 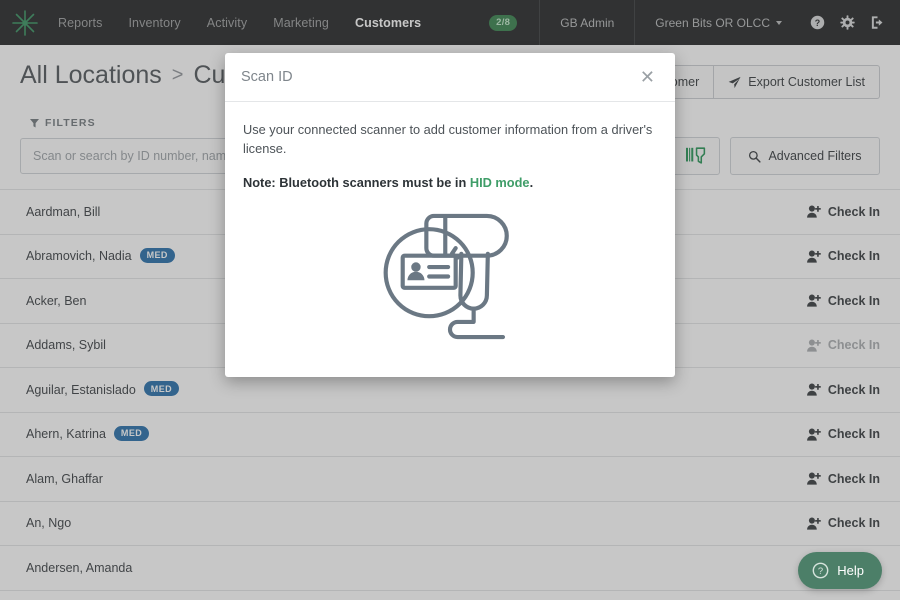 I want to click on modal-header: Scan ID ✕, so click(x=450, y=77).